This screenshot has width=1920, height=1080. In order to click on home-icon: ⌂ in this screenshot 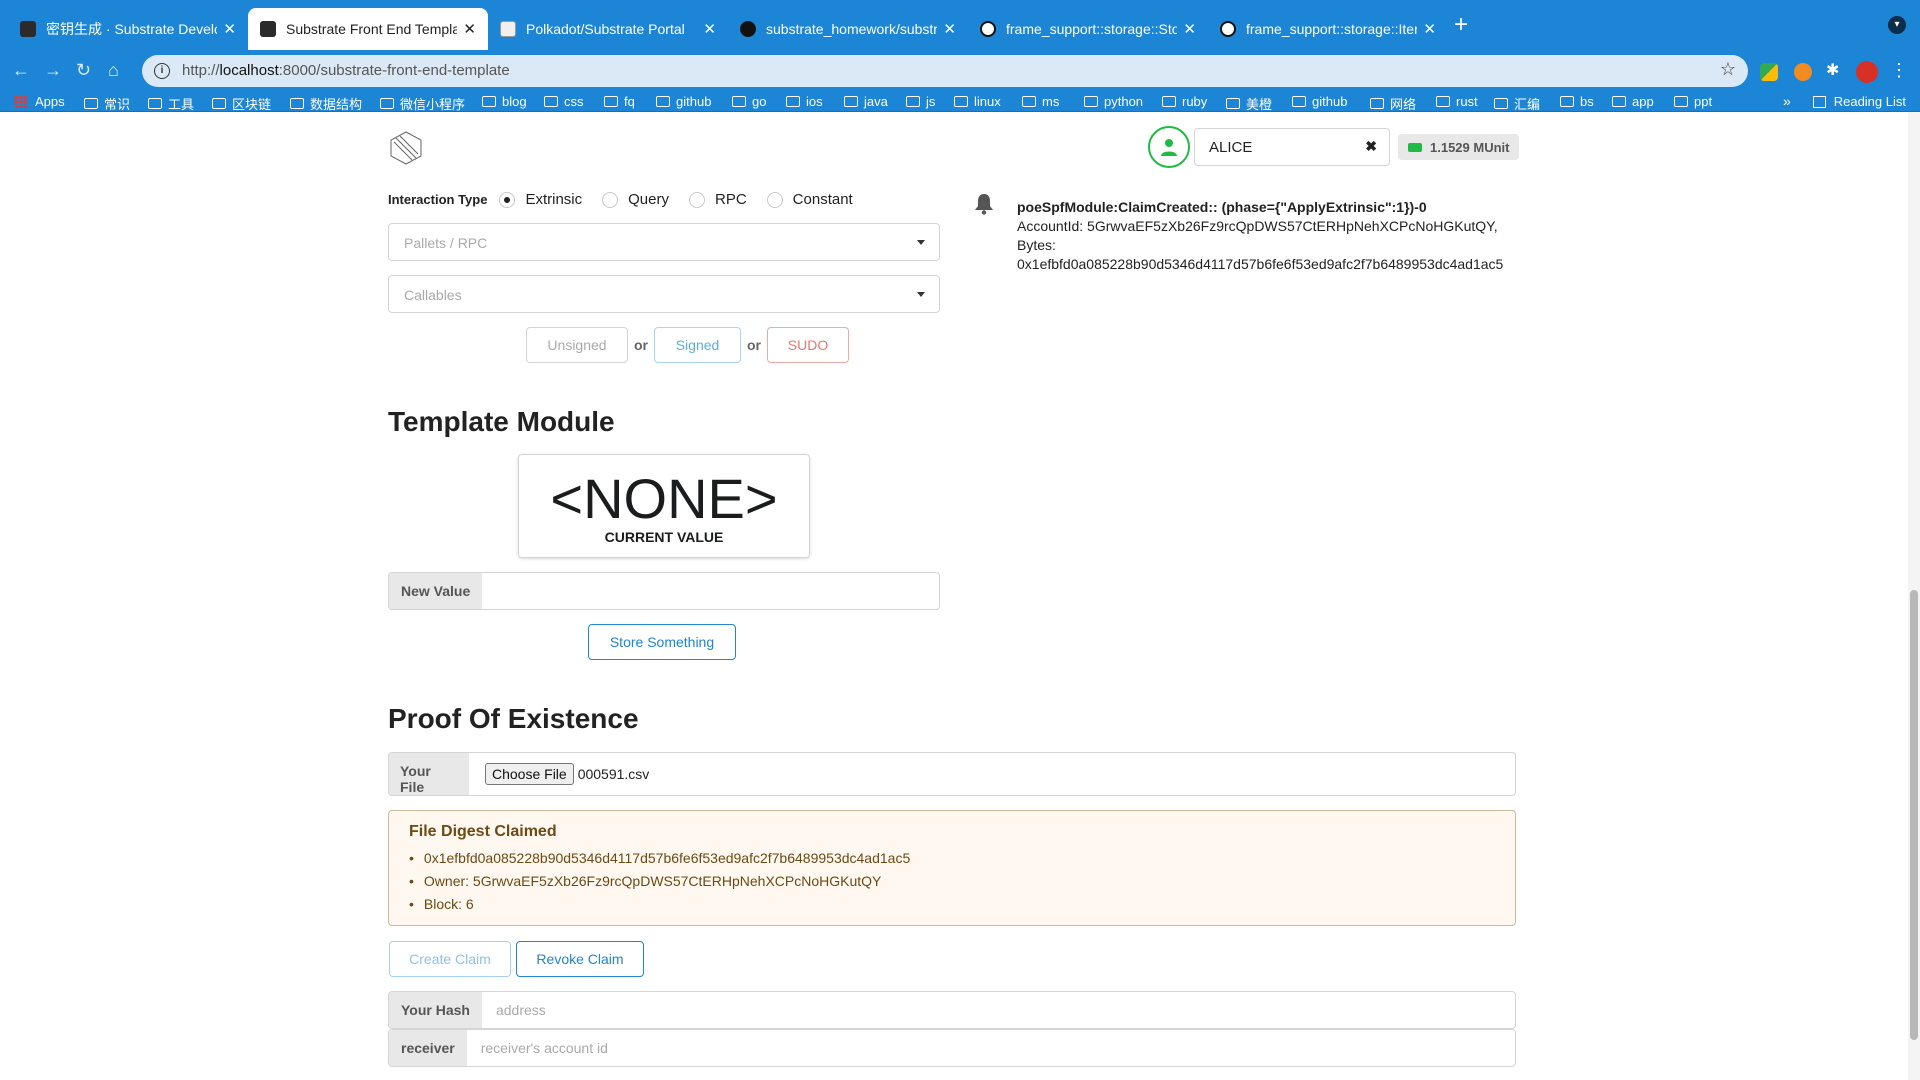, I will do `click(113, 70)`.